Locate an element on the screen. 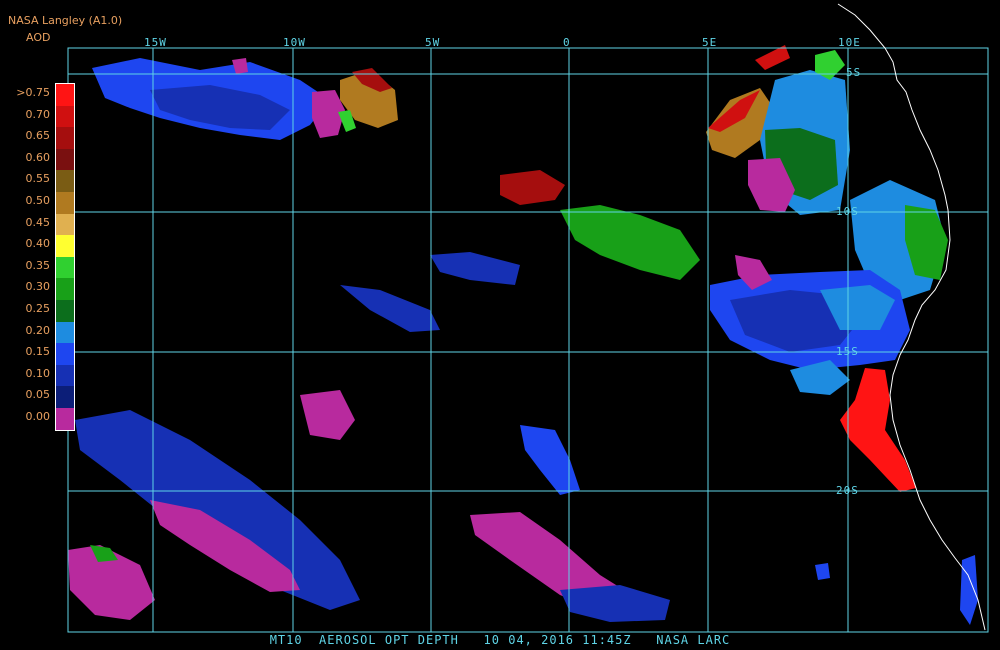 This screenshot has height=650, width=1000. colorbar-label: 0.05 is located at coordinates (38, 395).